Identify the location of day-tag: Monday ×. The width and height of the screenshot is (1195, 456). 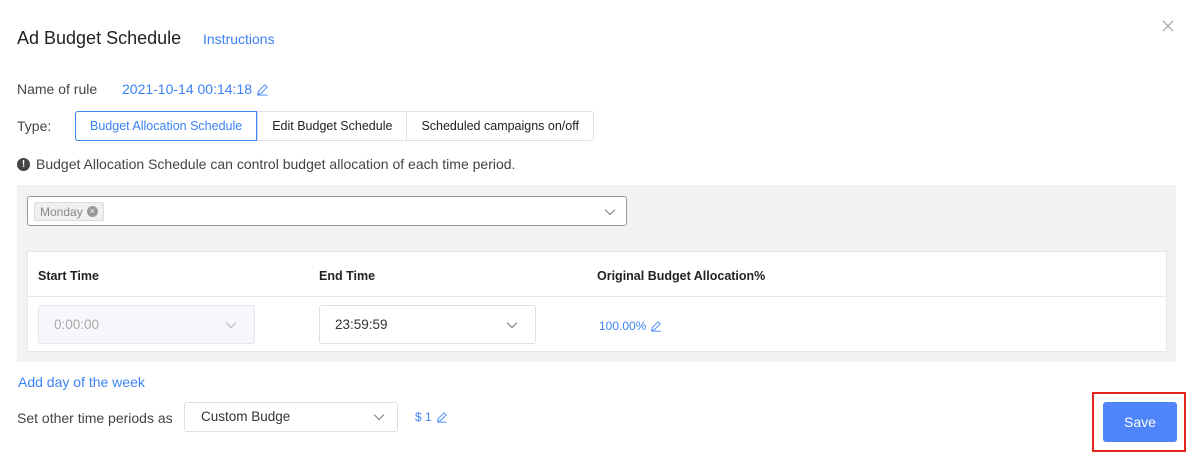
(69, 211).